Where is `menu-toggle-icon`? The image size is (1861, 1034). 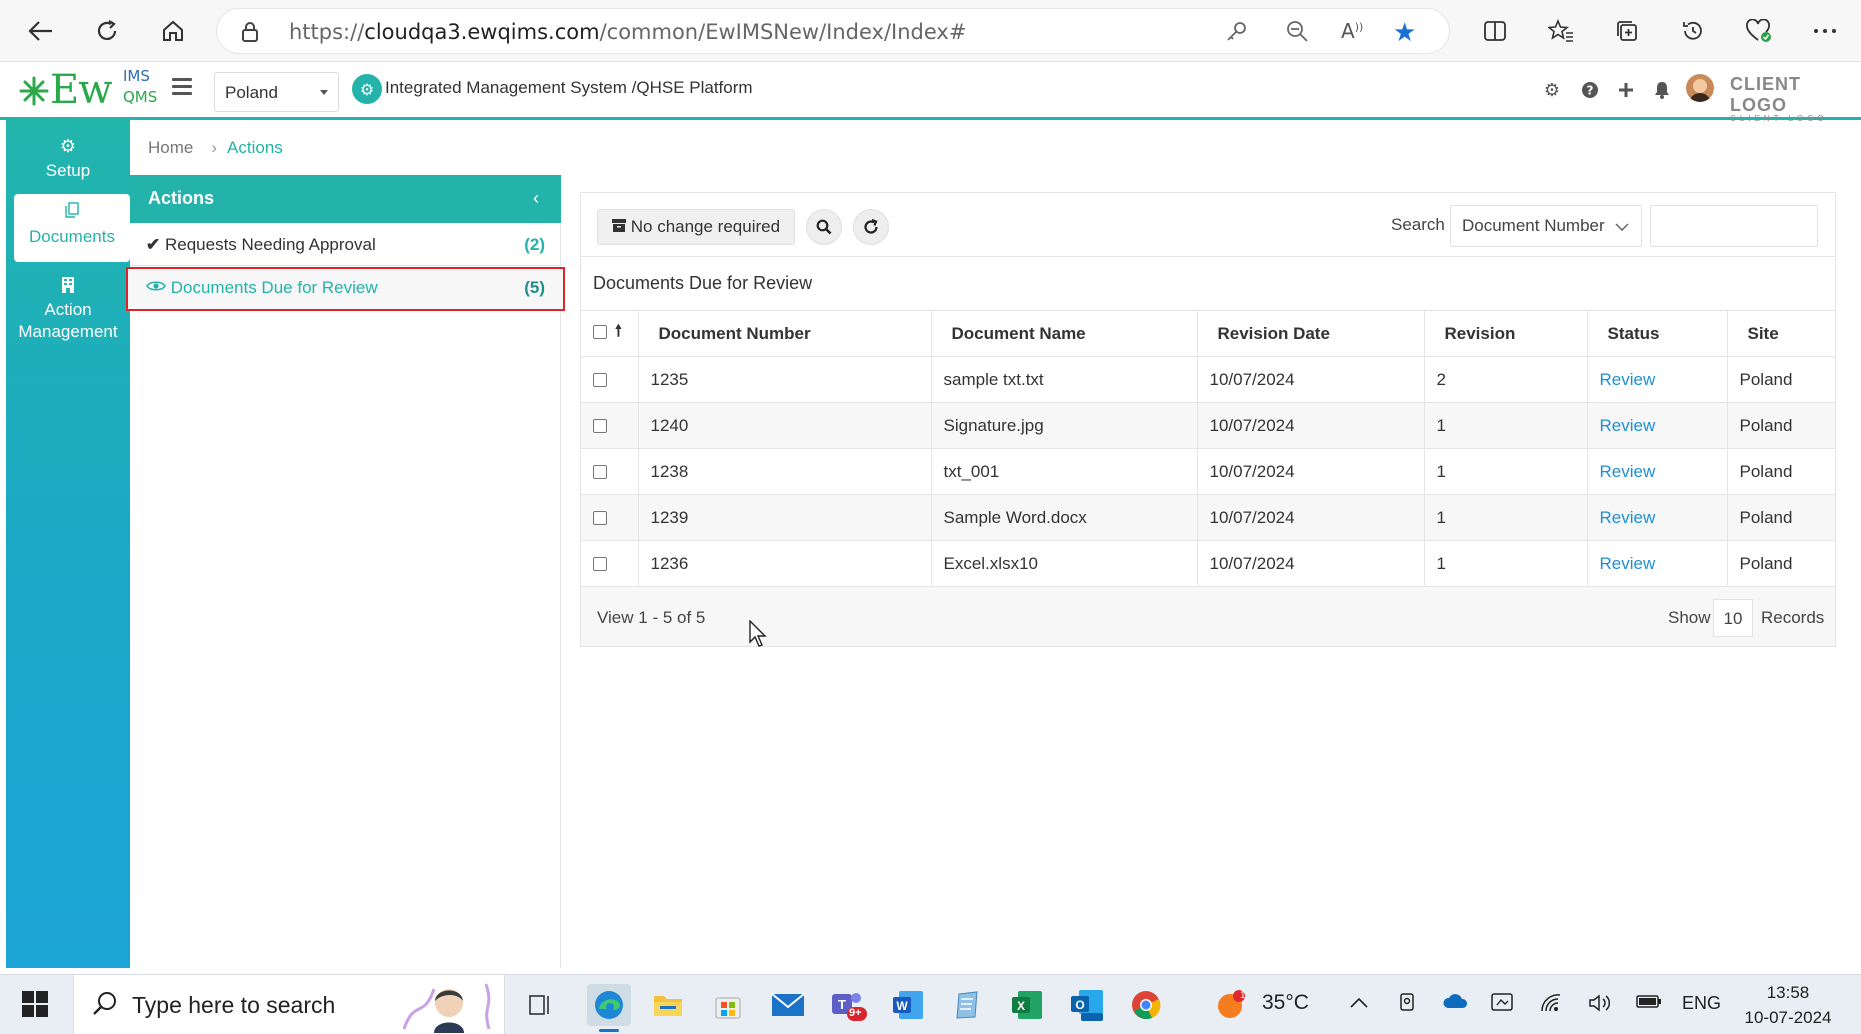 menu-toggle-icon is located at coordinates (182, 89).